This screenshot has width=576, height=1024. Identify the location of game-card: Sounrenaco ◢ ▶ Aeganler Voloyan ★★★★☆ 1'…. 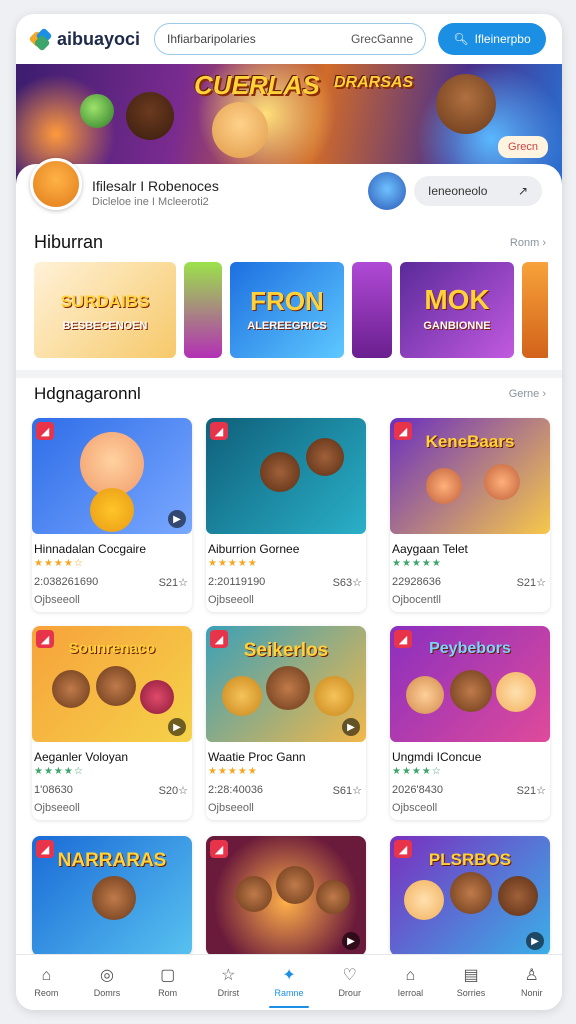
(112, 723).